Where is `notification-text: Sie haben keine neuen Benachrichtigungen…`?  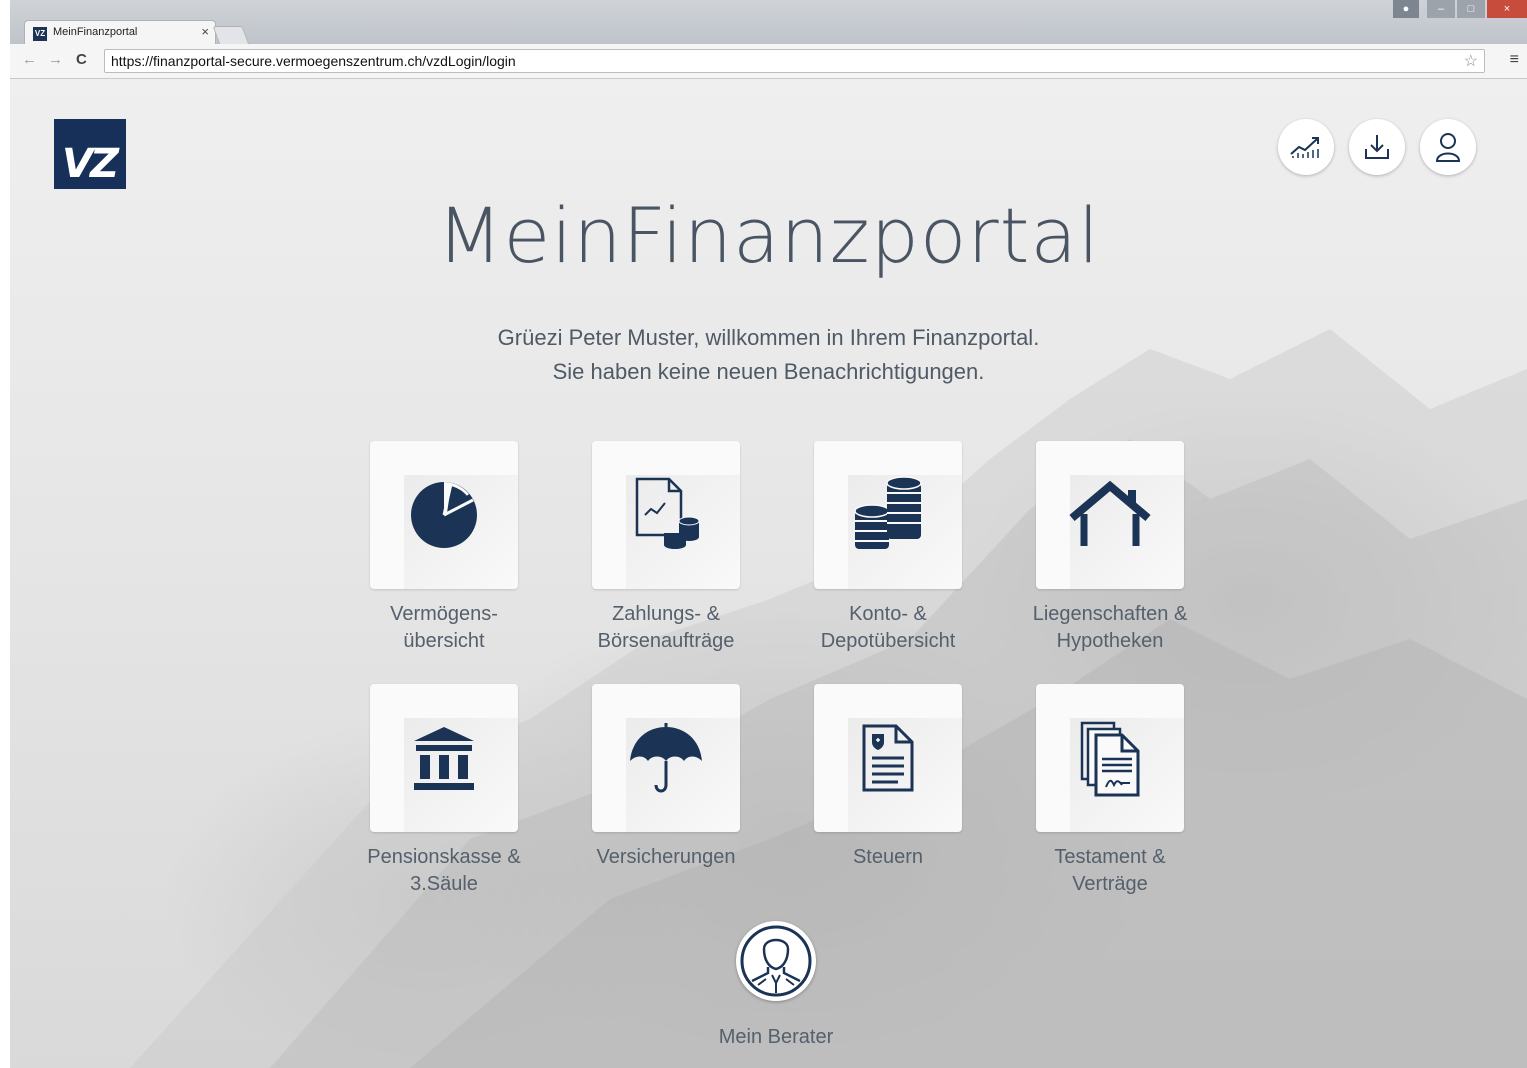 notification-text: Sie haben keine neuen Benachrichtigungen… is located at coordinates (768, 371).